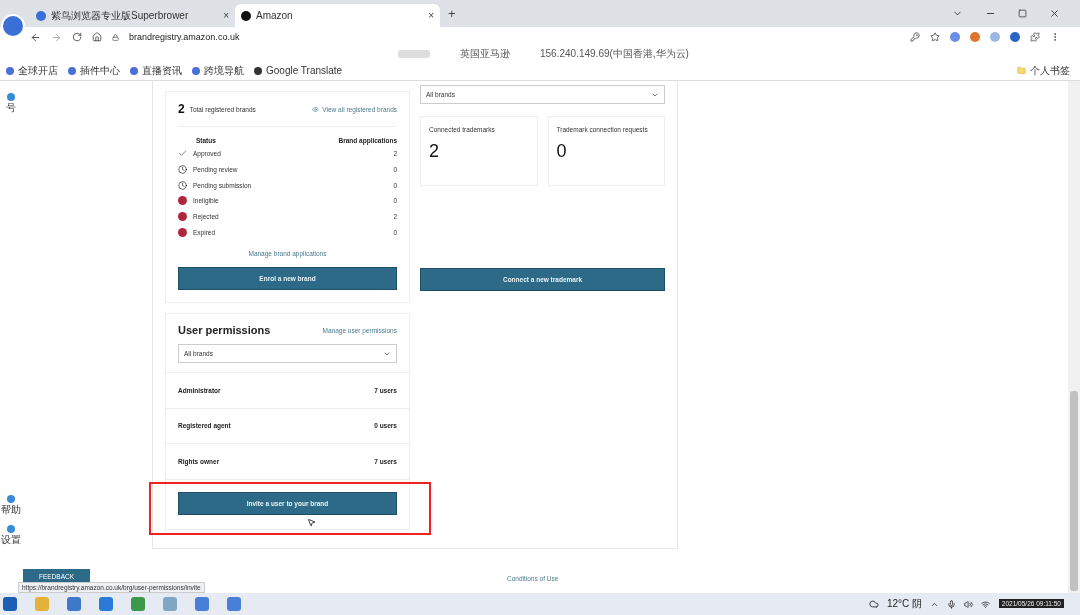 The width and height of the screenshot is (1080, 615). What do you see at coordinates (915, 37) in the screenshot?
I see `key-icon` at bounding box center [915, 37].